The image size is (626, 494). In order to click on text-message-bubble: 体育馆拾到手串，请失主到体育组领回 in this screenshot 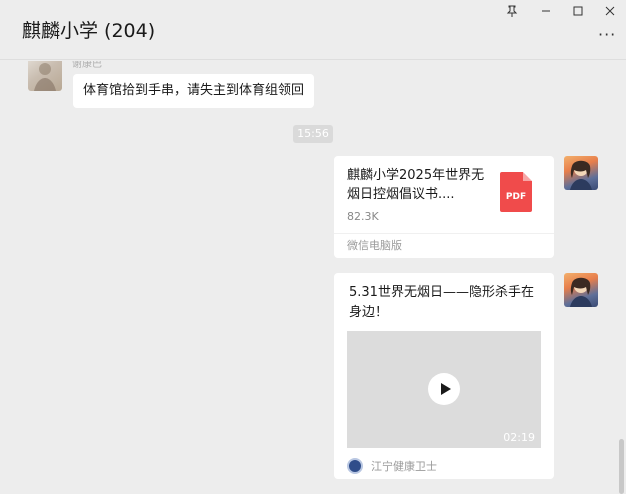, I will do `click(194, 91)`.